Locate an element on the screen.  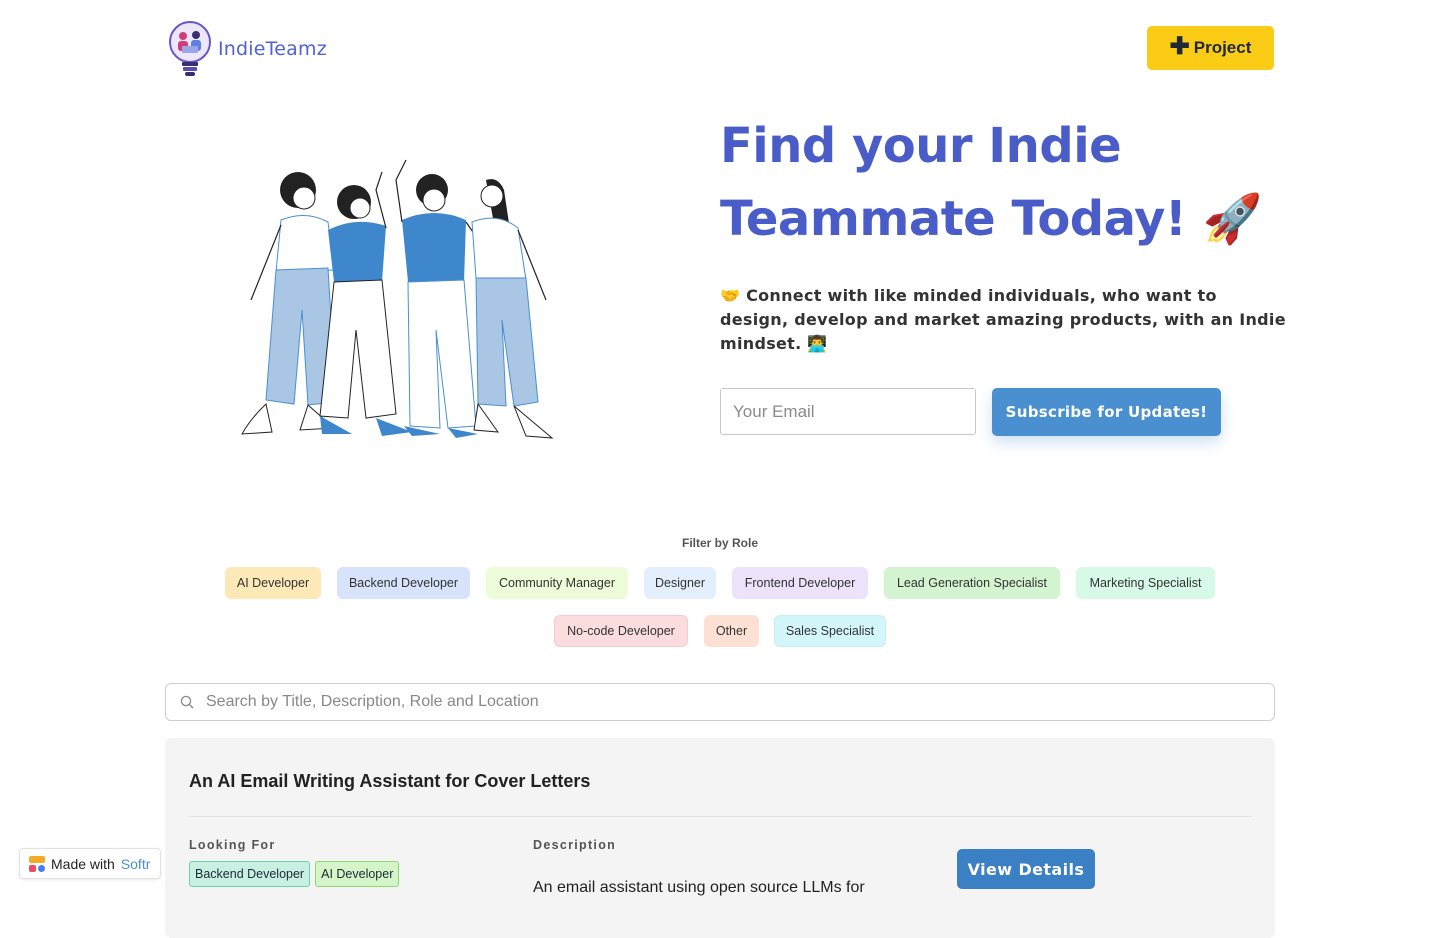
search-input is located at coordinates (739, 702).